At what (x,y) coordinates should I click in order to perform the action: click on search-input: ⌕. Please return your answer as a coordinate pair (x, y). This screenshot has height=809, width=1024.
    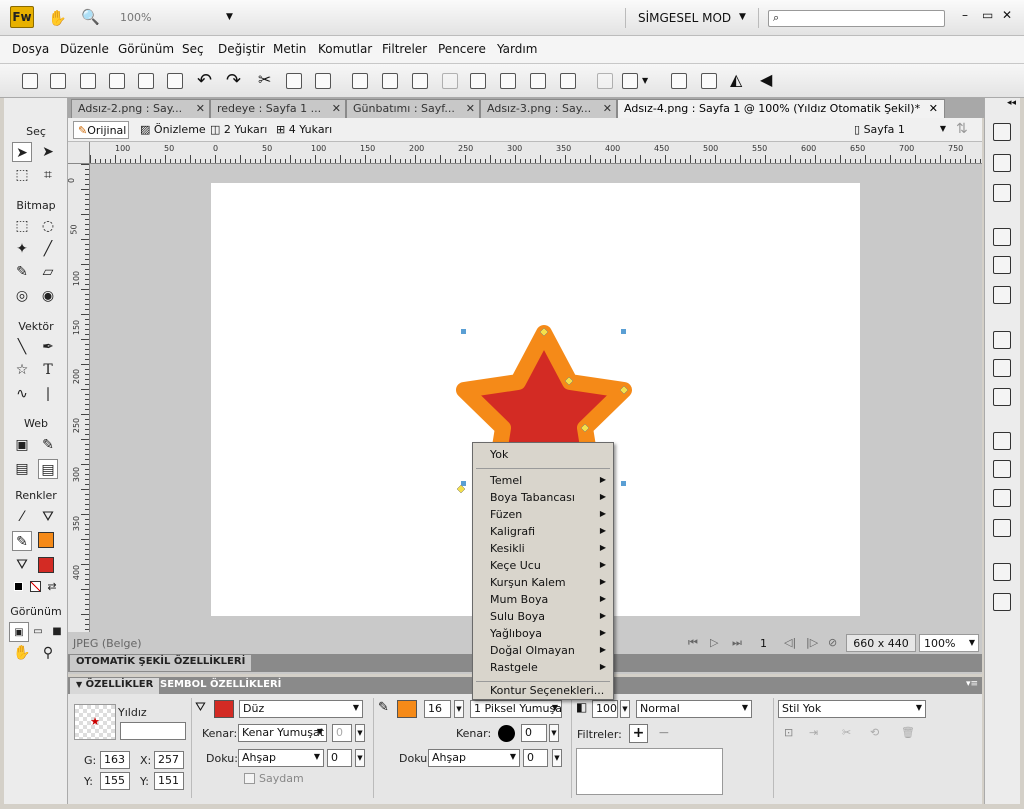
    Looking at the image, I should click on (856, 18).